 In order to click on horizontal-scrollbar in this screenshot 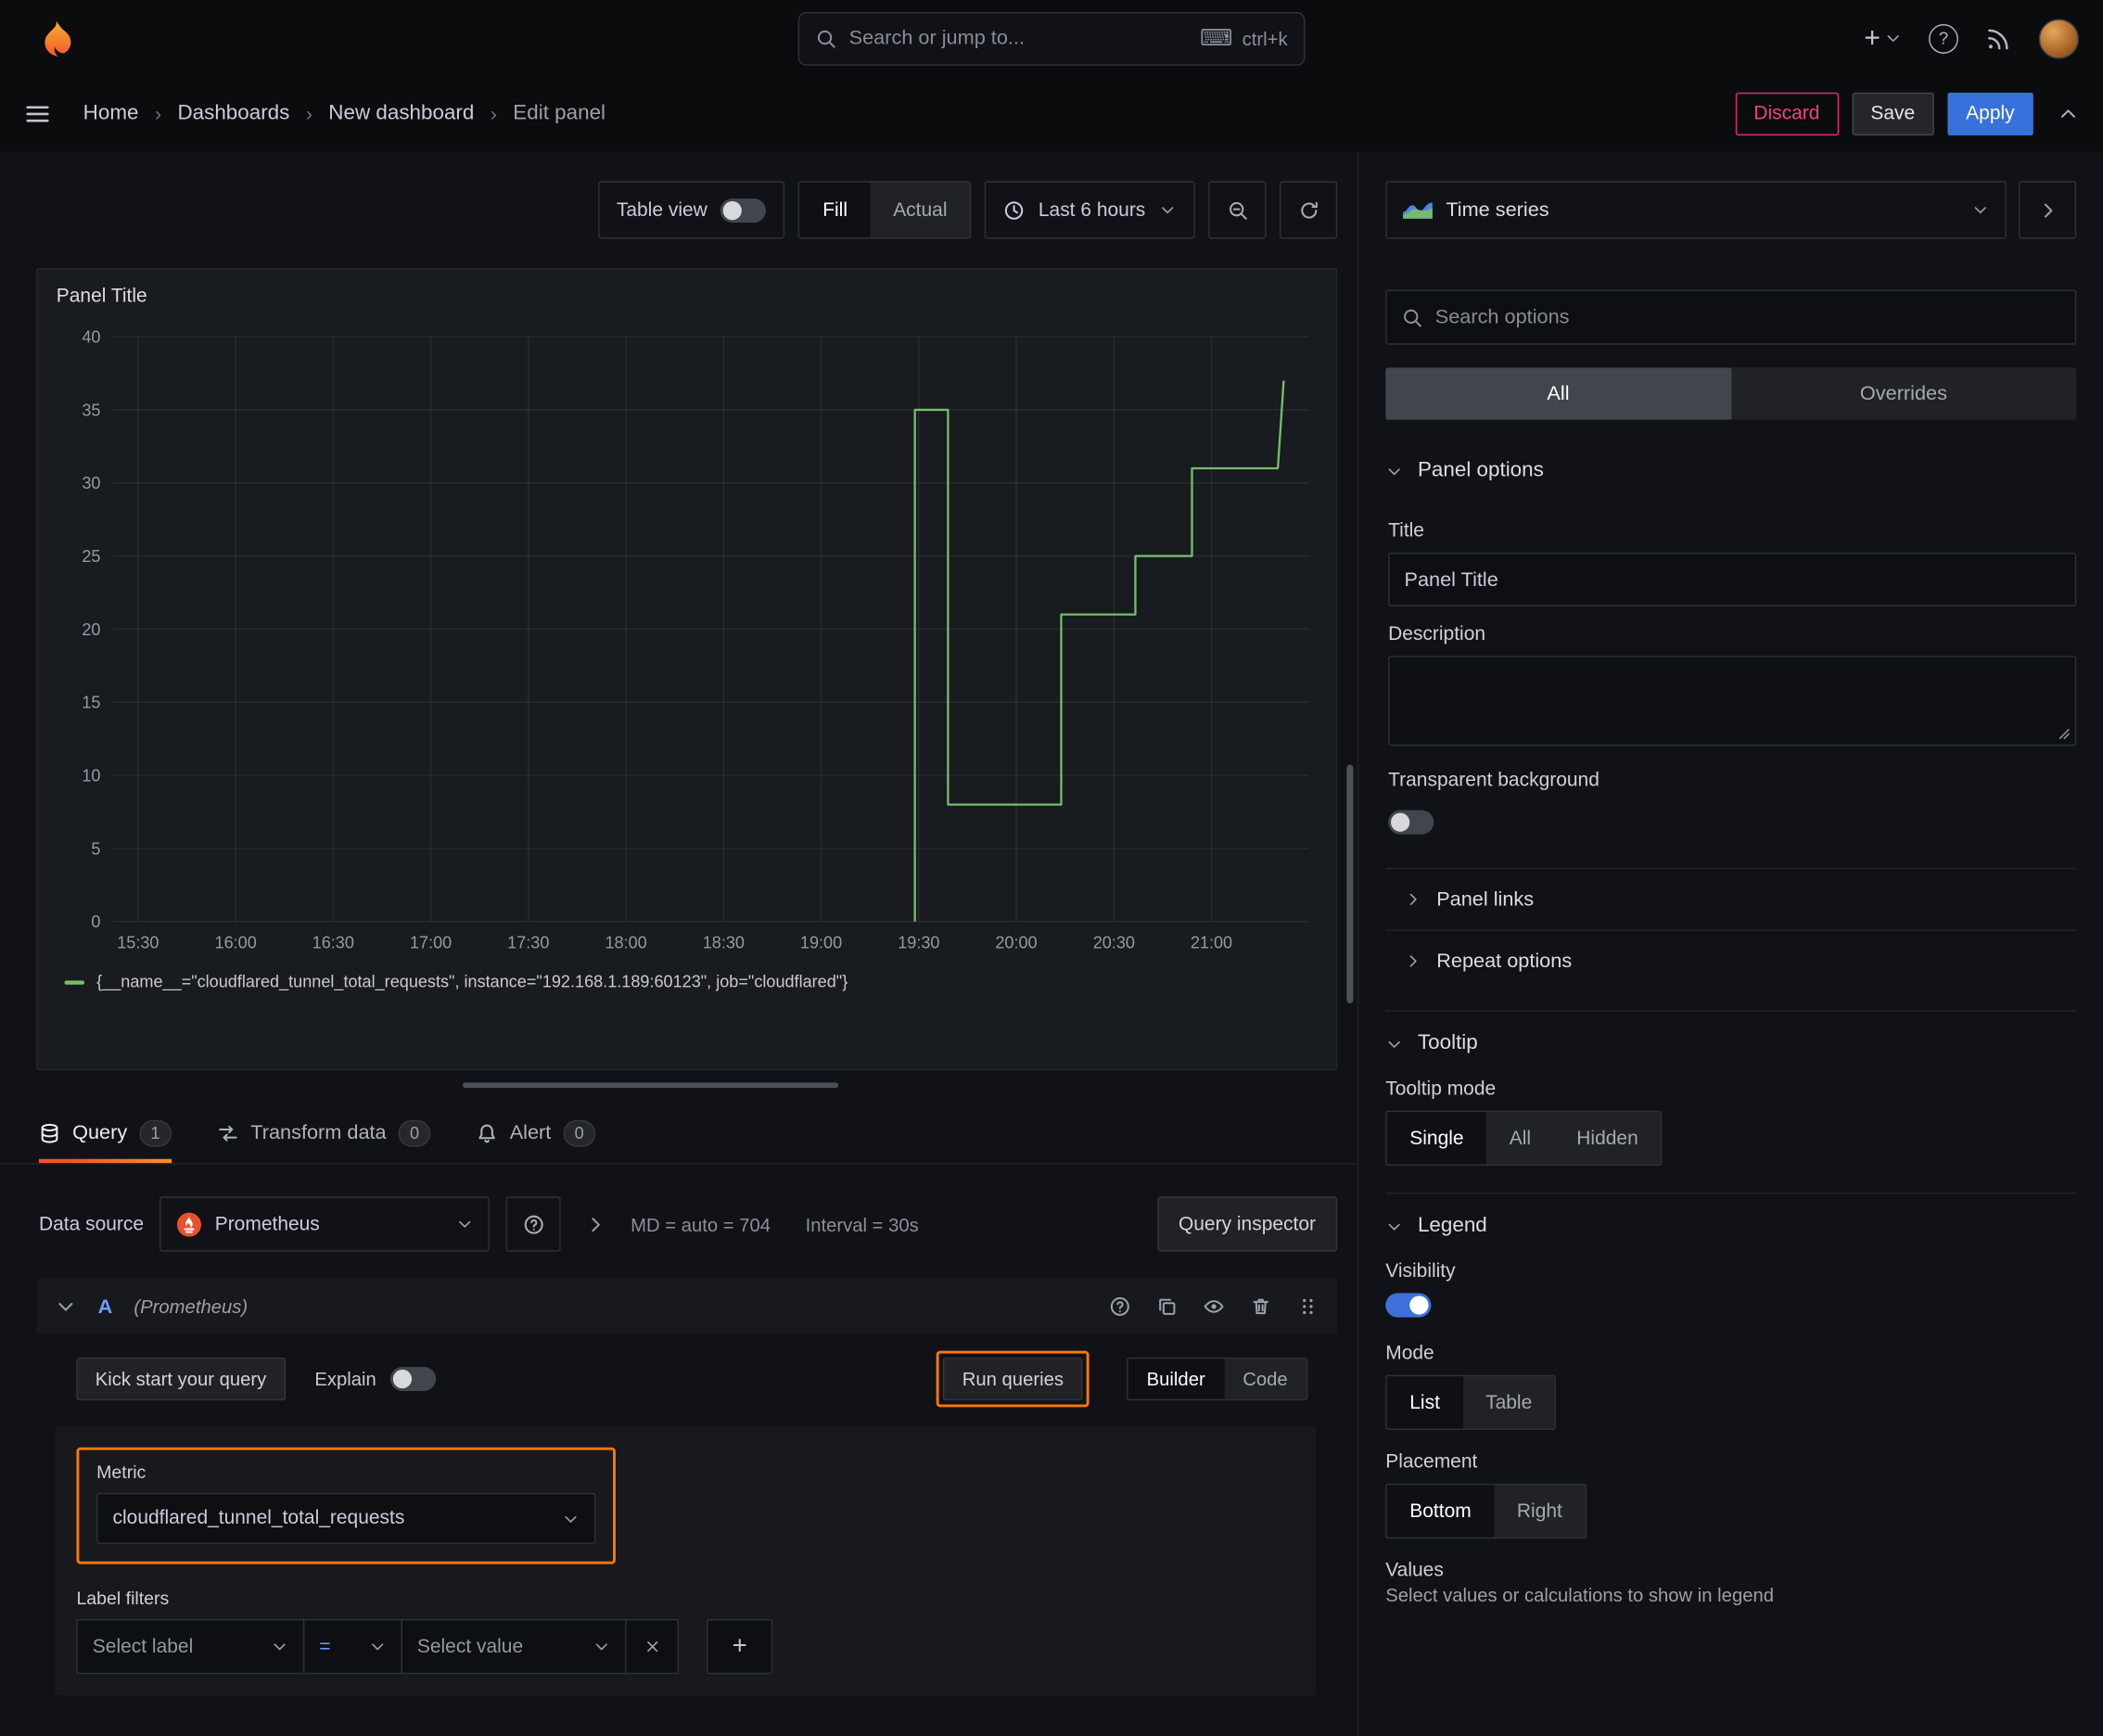, I will do `click(651, 1085)`.